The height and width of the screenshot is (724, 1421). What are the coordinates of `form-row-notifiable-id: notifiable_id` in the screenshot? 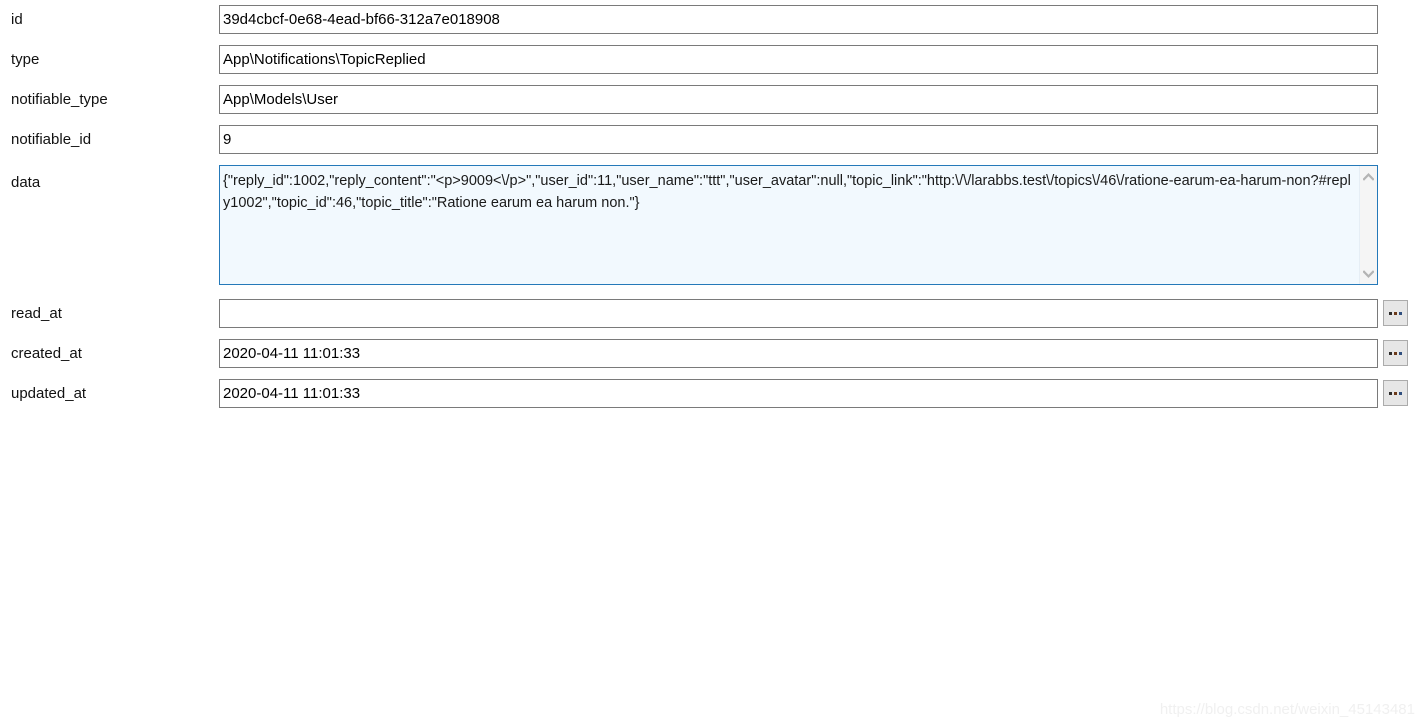 It's located at (710, 140).